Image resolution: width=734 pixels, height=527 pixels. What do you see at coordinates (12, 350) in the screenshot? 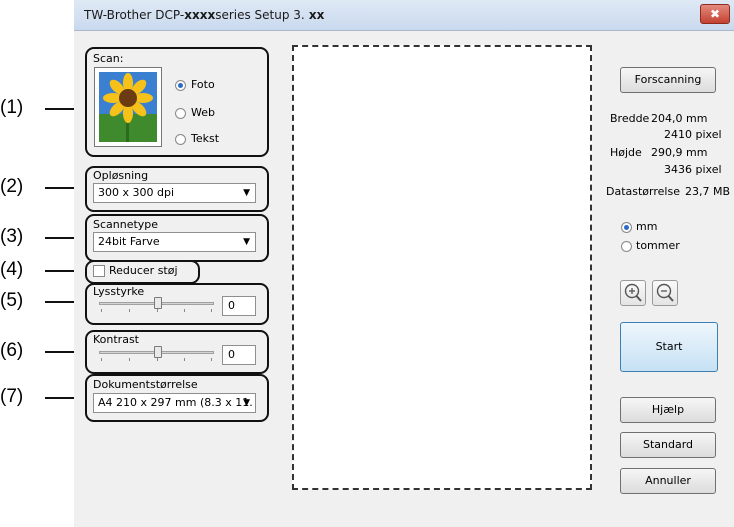
I see `callout-6: (6)` at bounding box center [12, 350].